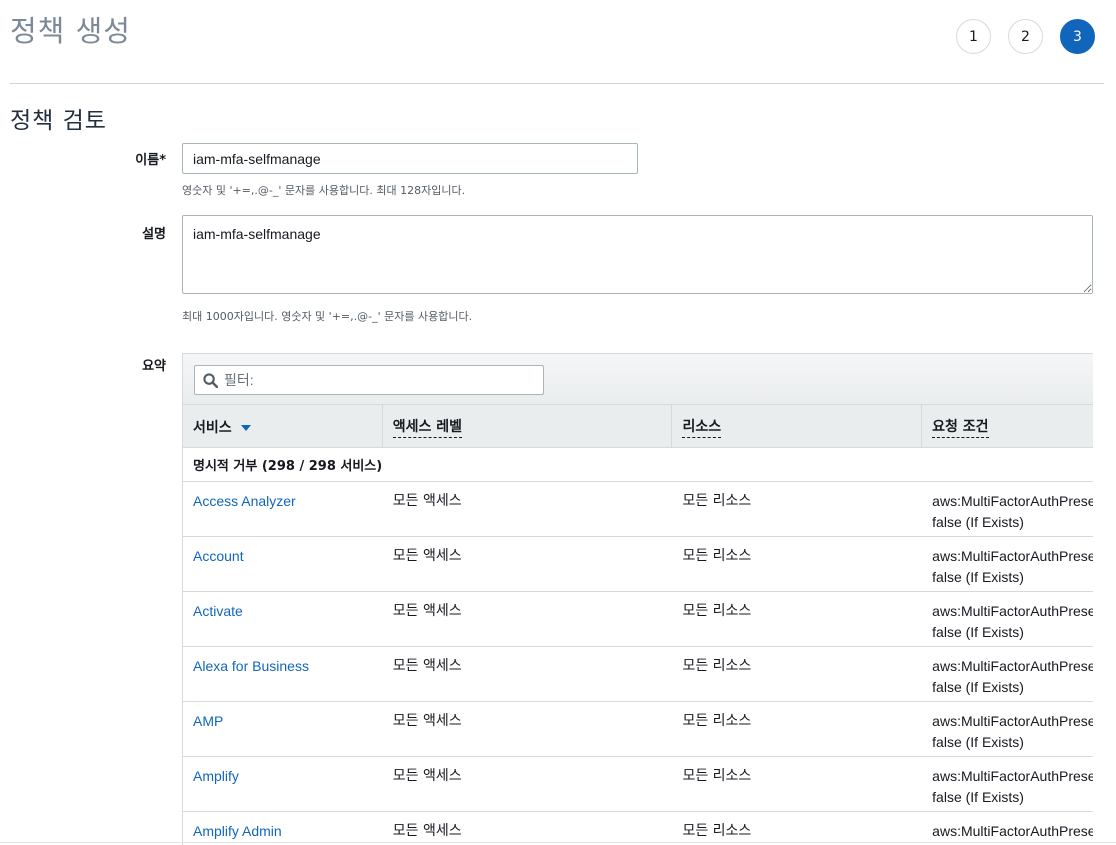 The image size is (1116, 845). What do you see at coordinates (283, 828) in the screenshot?
I see `service-link: Amplify Admin` at bounding box center [283, 828].